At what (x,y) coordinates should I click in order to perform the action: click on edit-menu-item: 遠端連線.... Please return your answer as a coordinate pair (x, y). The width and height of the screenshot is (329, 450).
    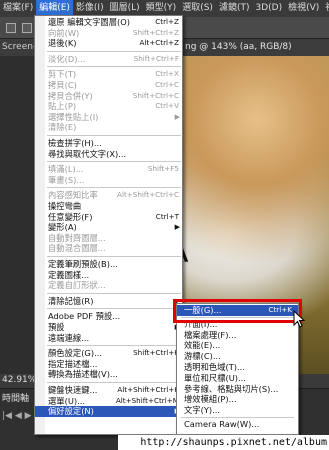
    Looking at the image, I should click on (113, 338).